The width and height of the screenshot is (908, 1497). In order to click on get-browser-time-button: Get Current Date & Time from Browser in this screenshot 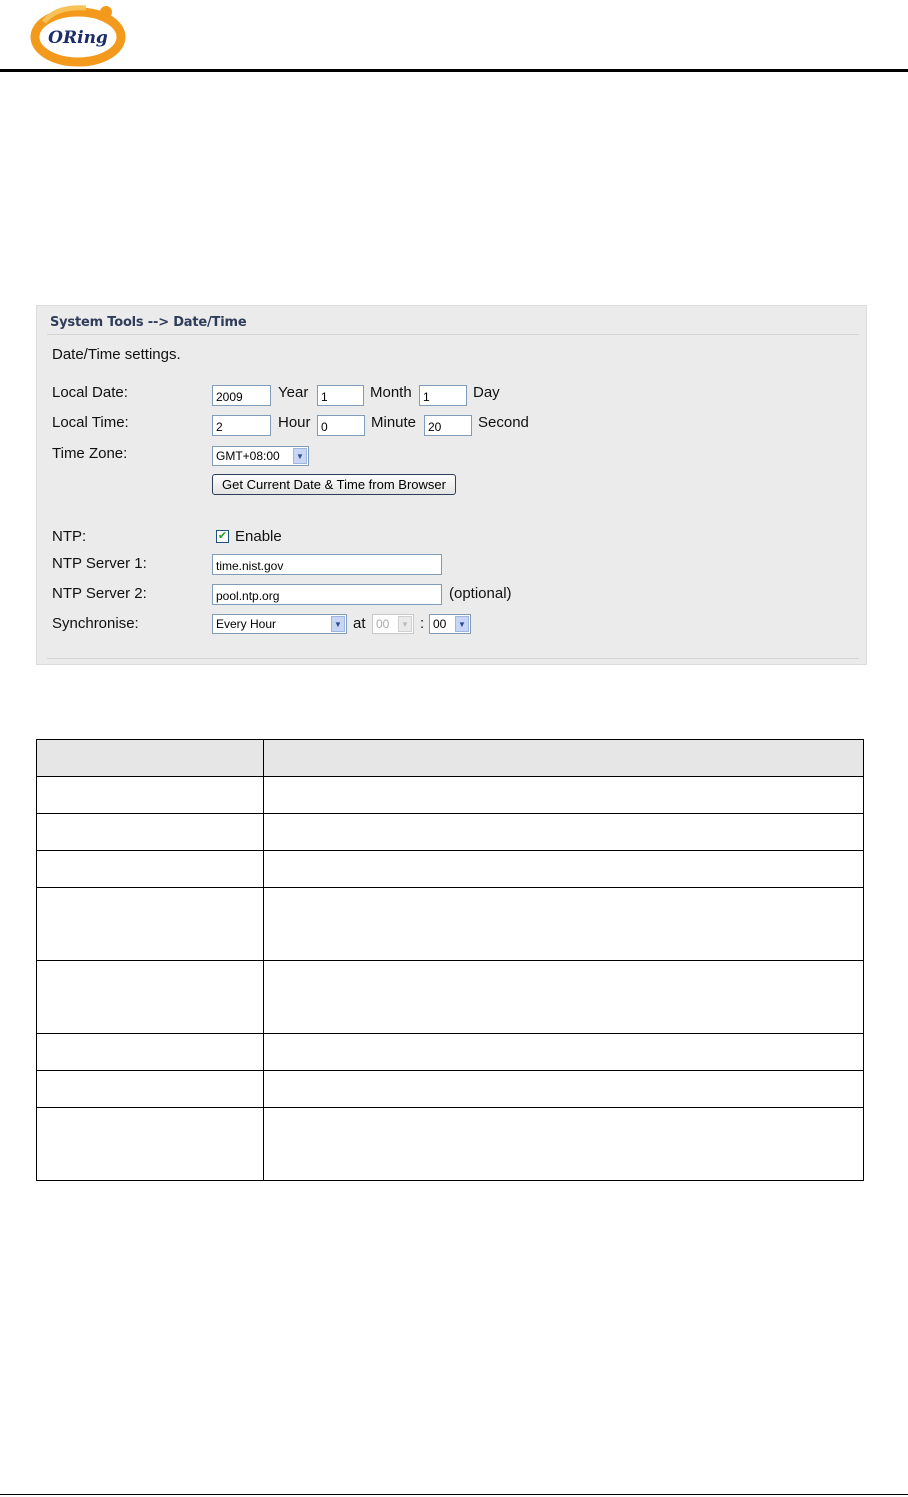, I will do `click(334, 484)`.